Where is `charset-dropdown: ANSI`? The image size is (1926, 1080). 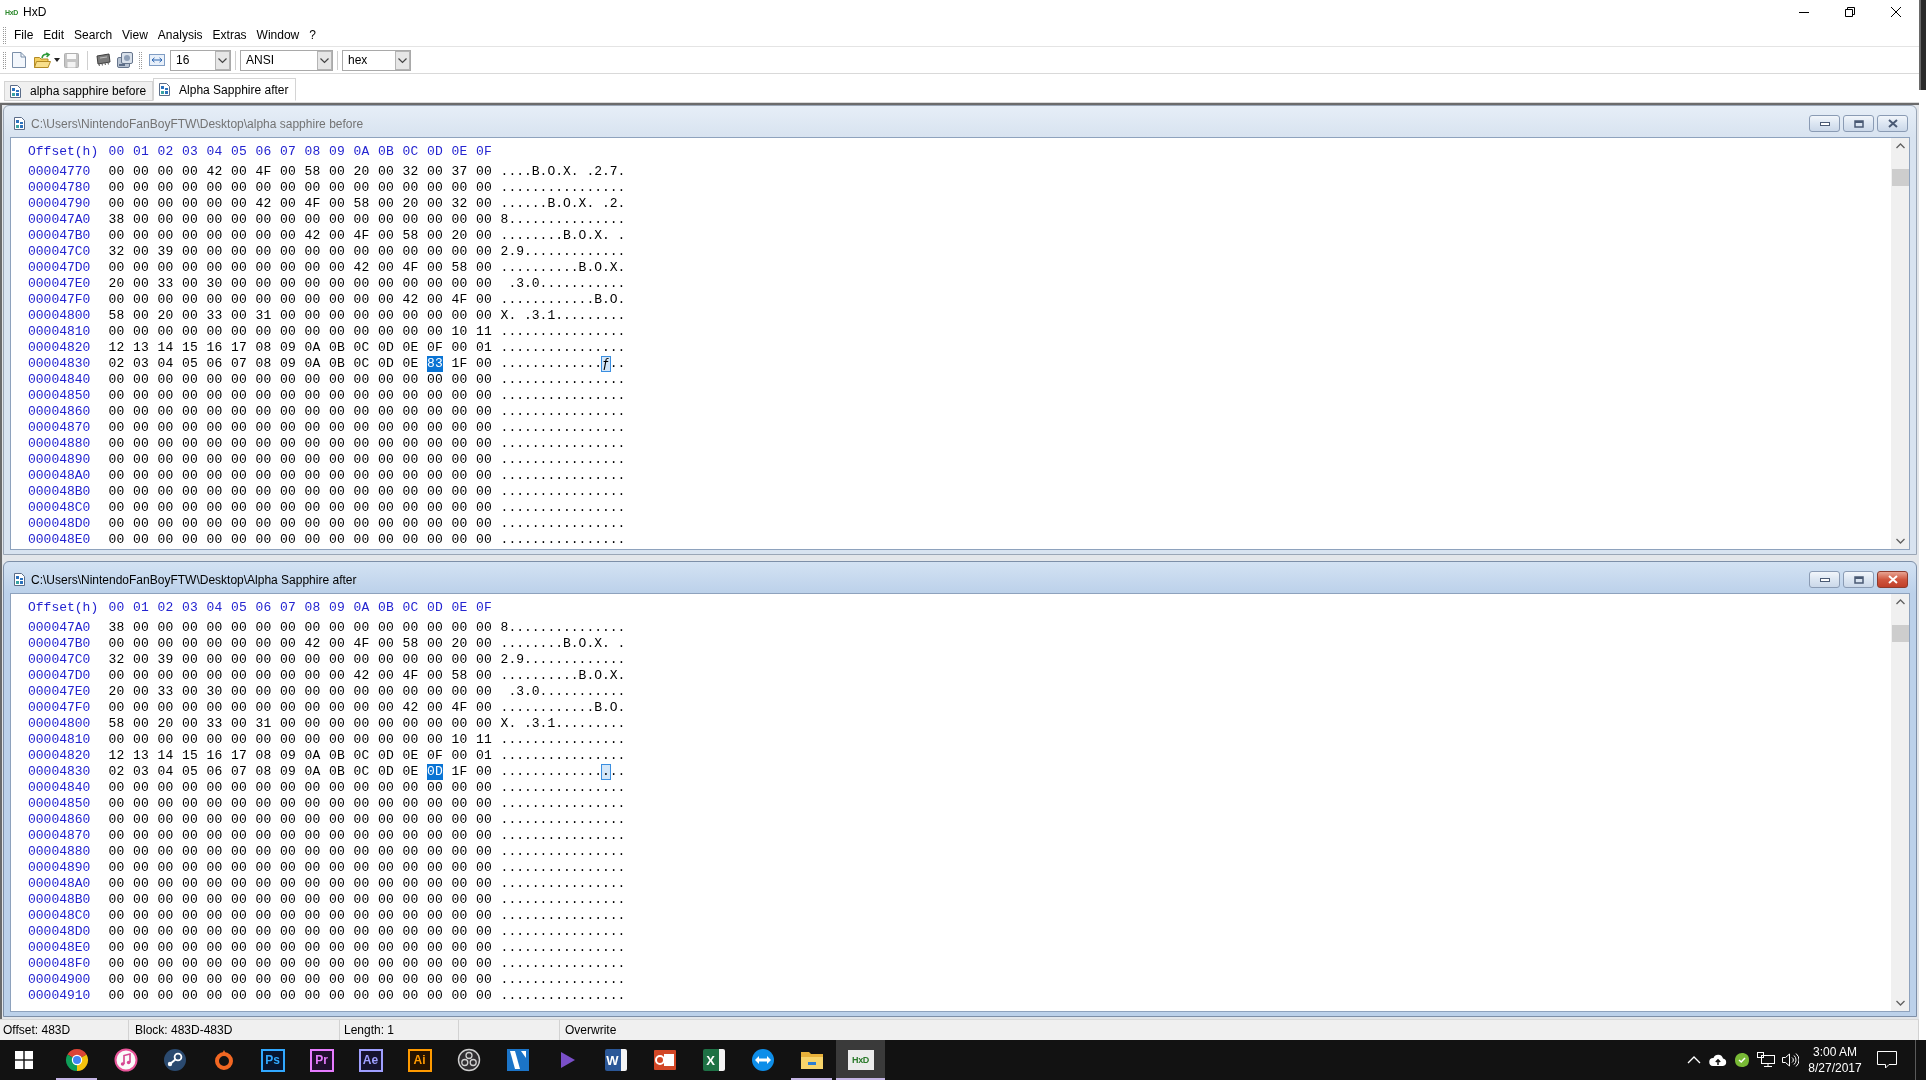
charset-dropdown: ANSI is located at coordinates (286, 60).